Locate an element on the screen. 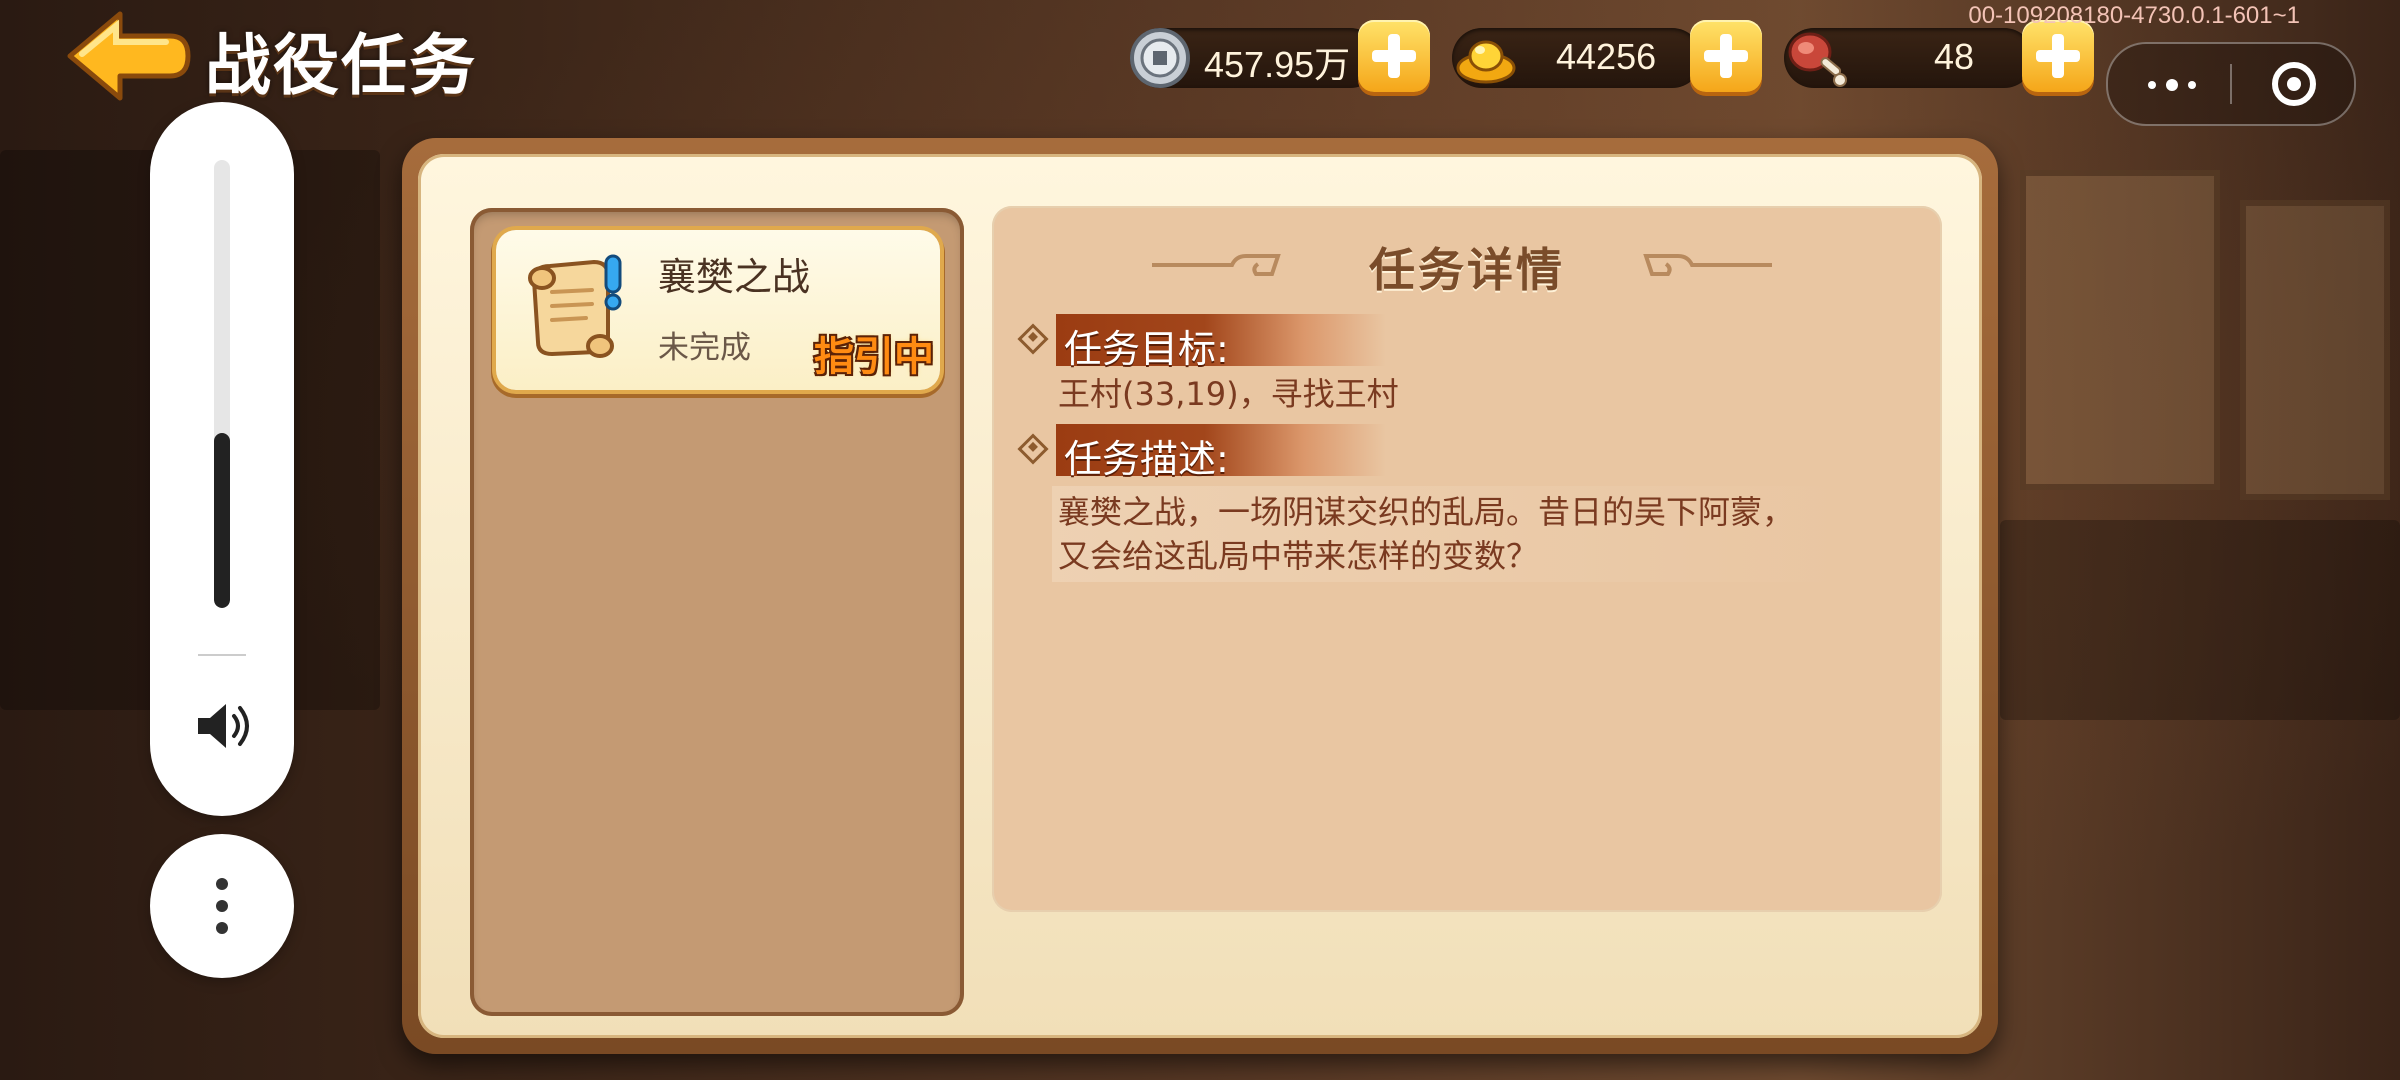 This screenshot has height=1080, width=2400. meat-drumstick-icon is located at coordinates (1817, 59).